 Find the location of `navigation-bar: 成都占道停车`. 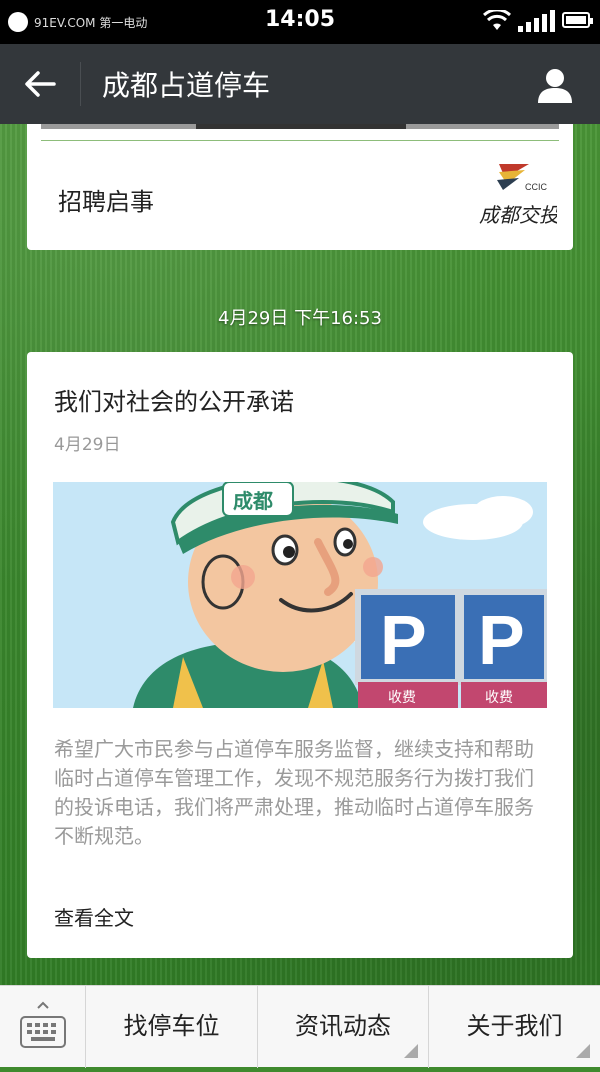

navigation-bar: 成都占道停车 is located at coordinates (300, 84).